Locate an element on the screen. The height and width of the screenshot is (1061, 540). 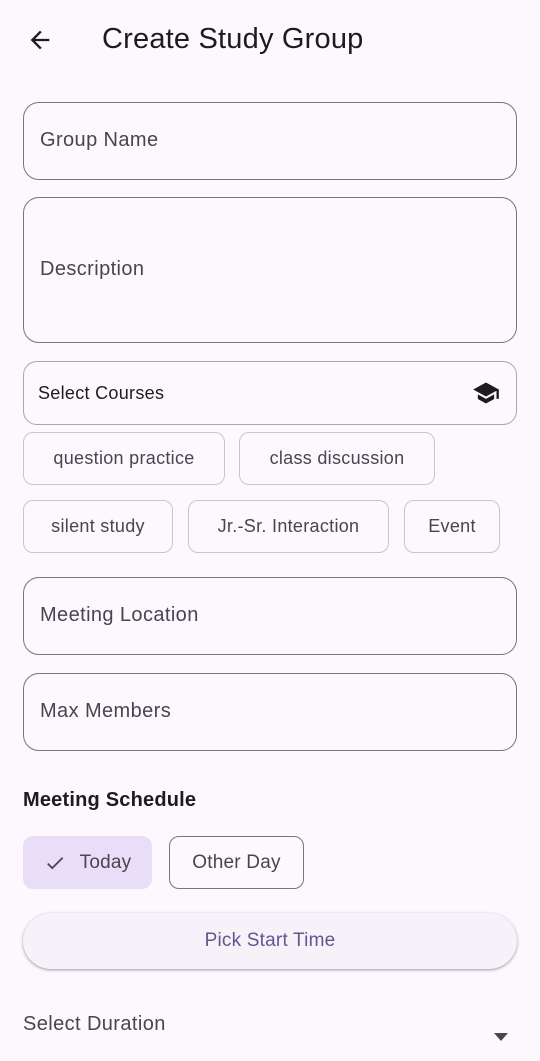
meeting-location-label: Meeting Location is located at coordinates (119, 615).